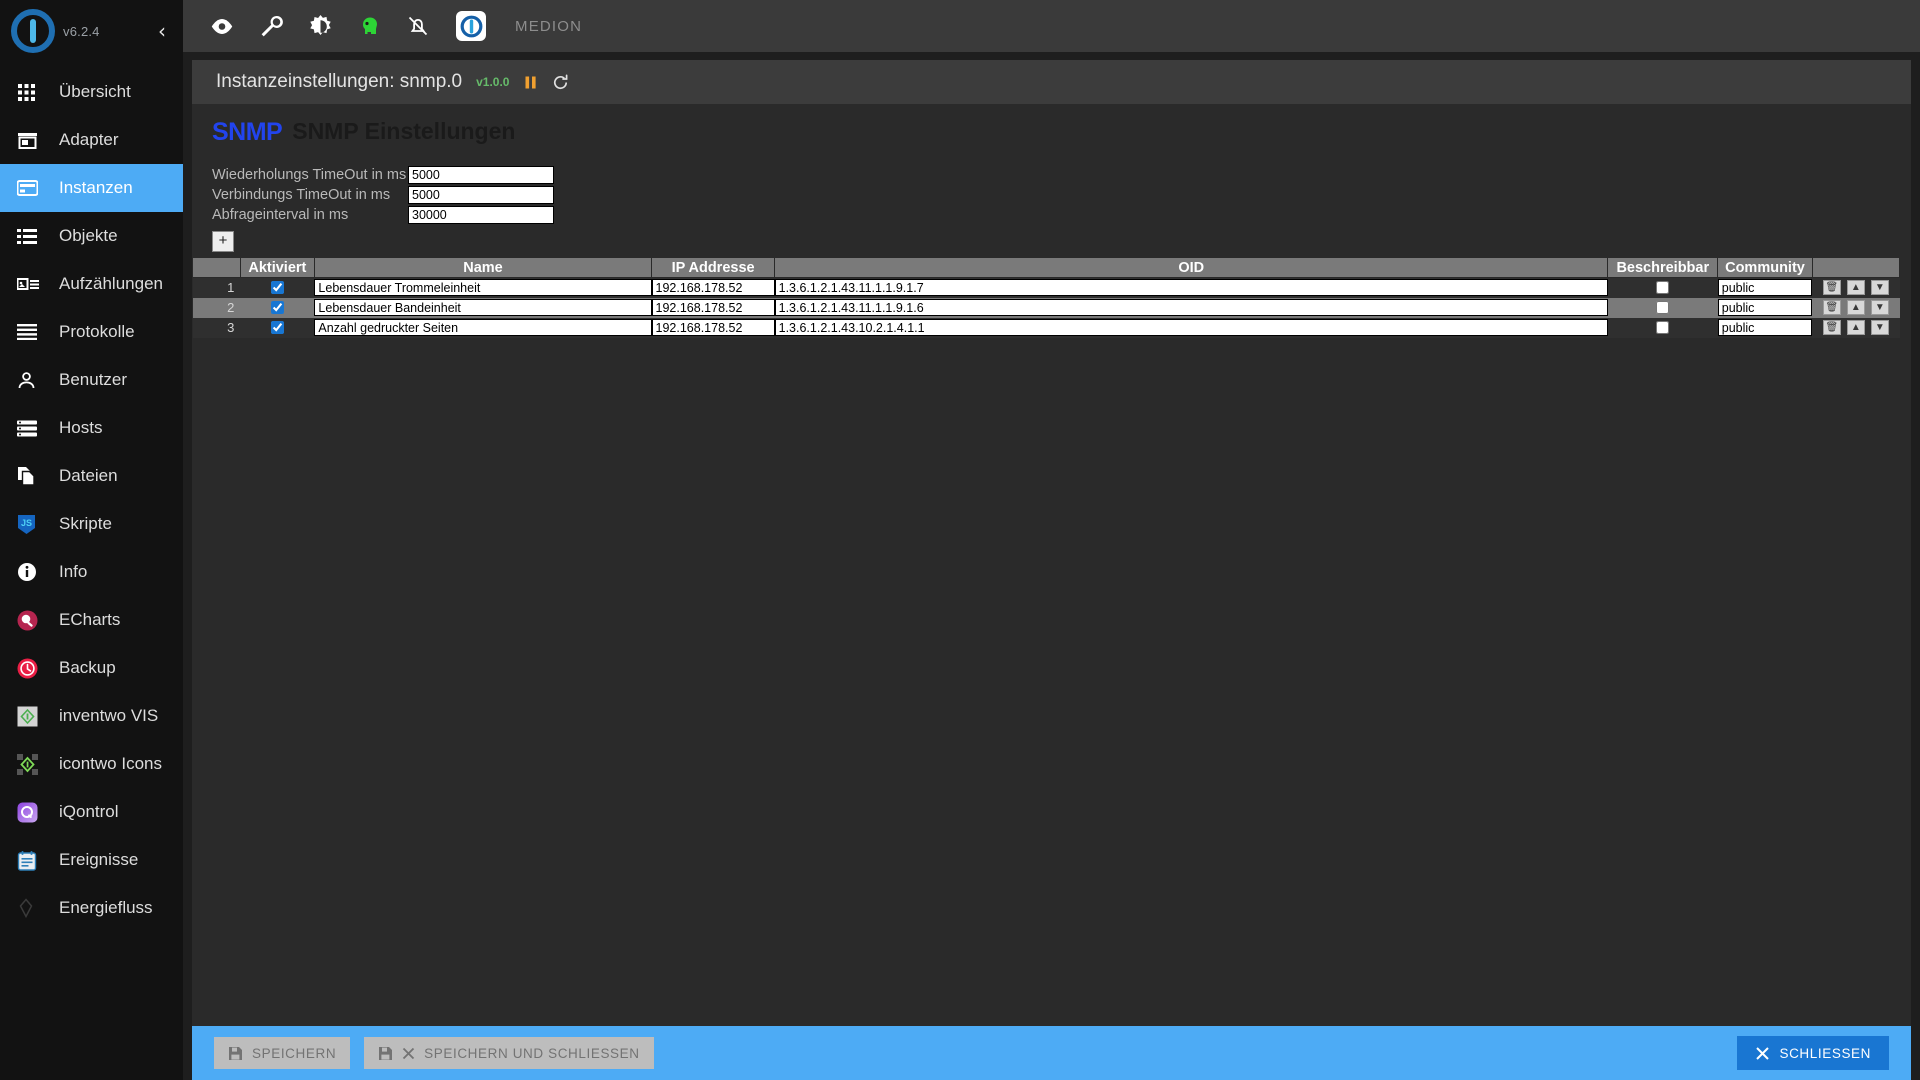  I want to click on info-icon, so click(32, 572).